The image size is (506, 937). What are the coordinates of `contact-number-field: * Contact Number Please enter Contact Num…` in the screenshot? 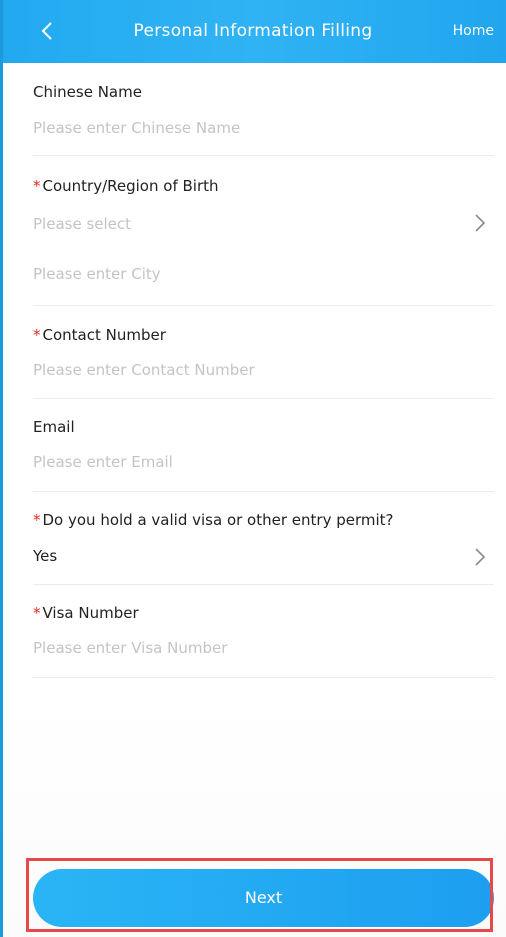 It's located at (263, 352).